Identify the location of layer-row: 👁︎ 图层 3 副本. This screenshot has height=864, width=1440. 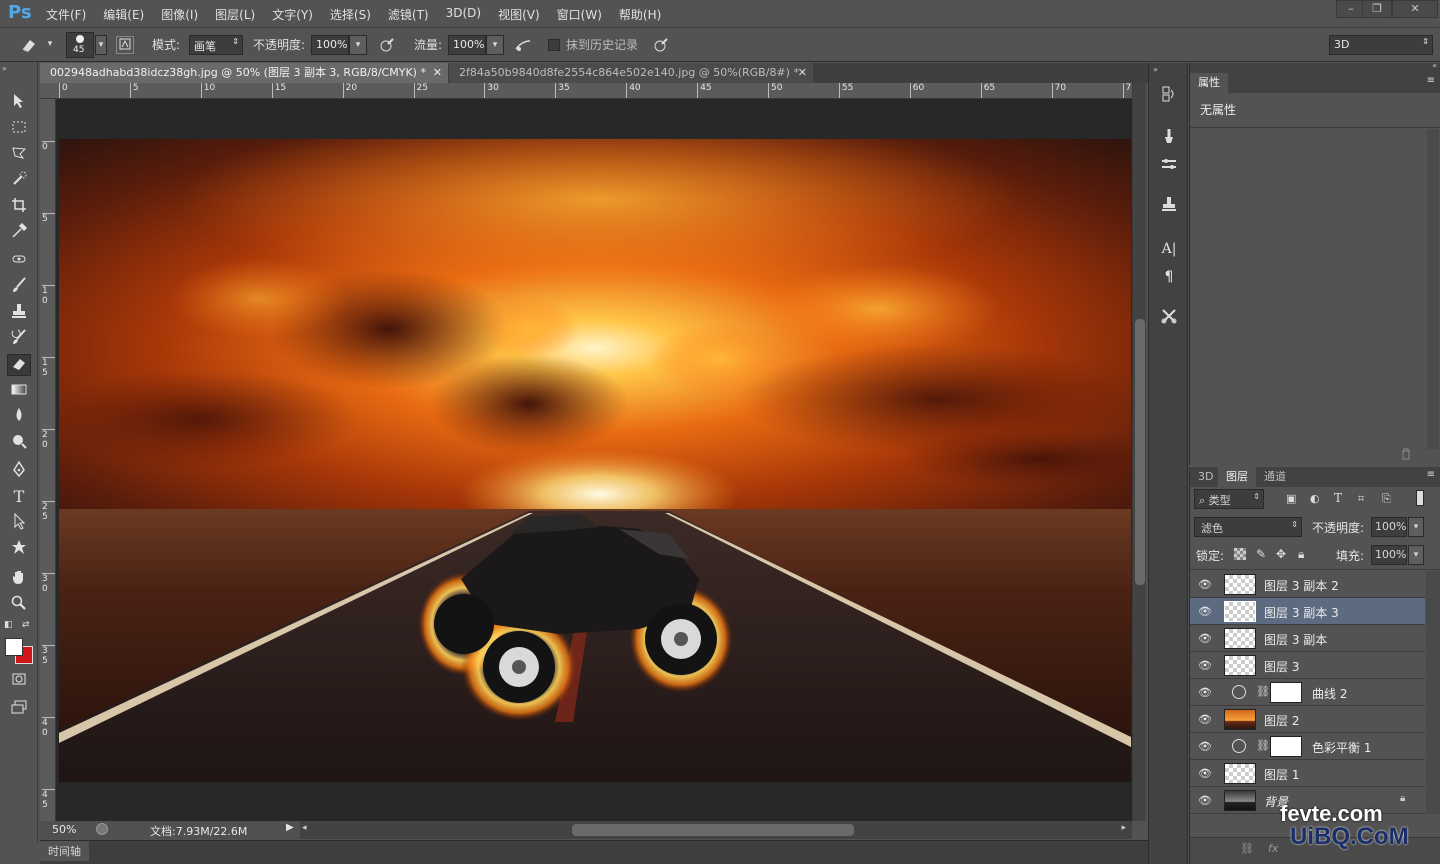
(1307, 638).